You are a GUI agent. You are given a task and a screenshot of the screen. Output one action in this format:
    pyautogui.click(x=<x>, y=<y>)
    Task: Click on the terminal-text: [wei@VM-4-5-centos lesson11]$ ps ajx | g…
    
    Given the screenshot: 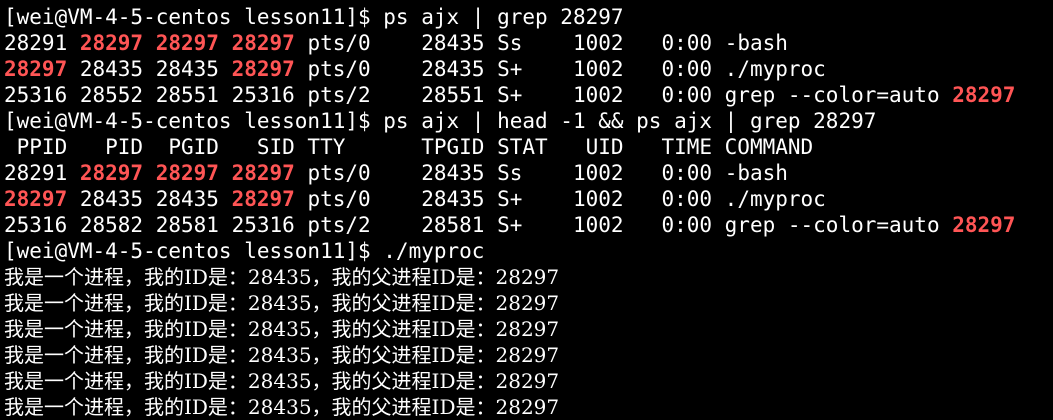 What is the action you would take?
    pyautogui.click(x=314, y=17)
    